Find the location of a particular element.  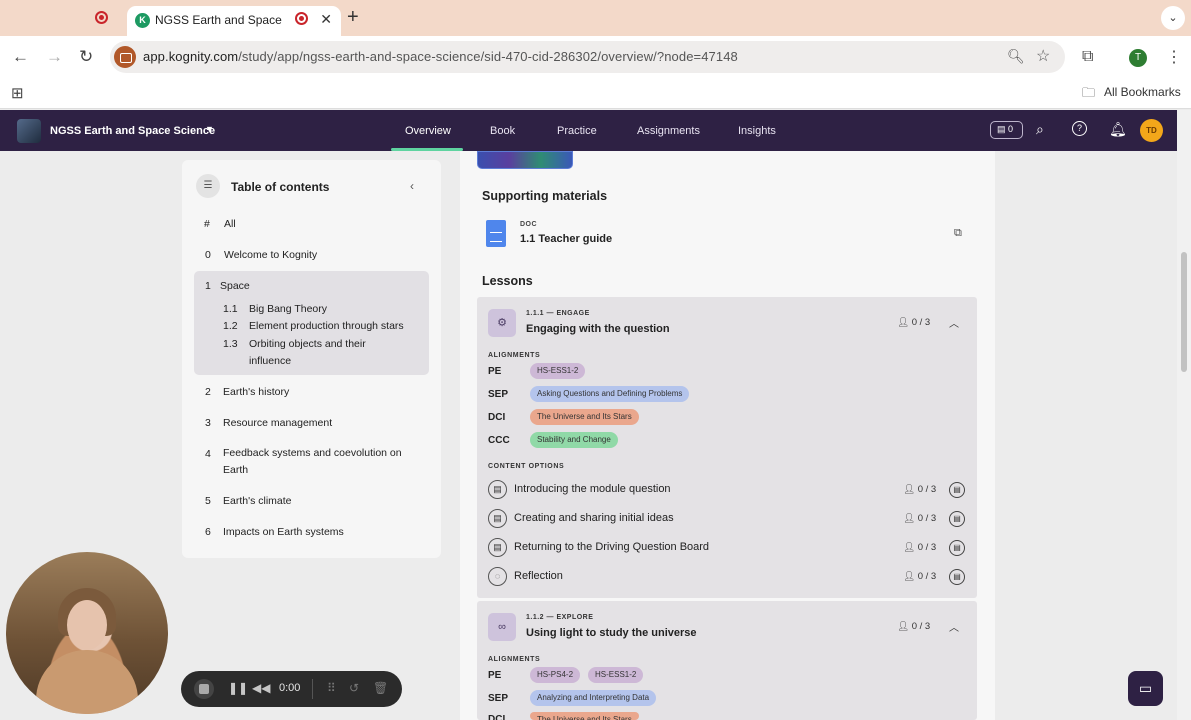

user-avatar: TD is located at coordinates (1151, 130).